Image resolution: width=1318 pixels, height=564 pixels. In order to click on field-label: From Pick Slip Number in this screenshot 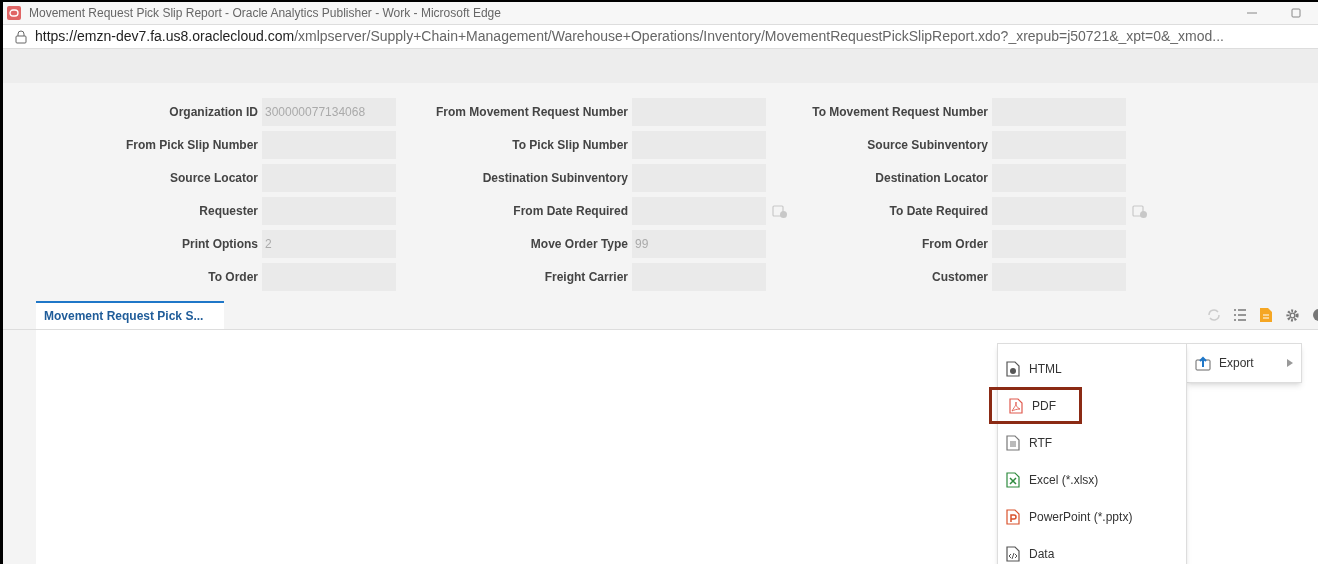, I will do `click(191, 145)`.